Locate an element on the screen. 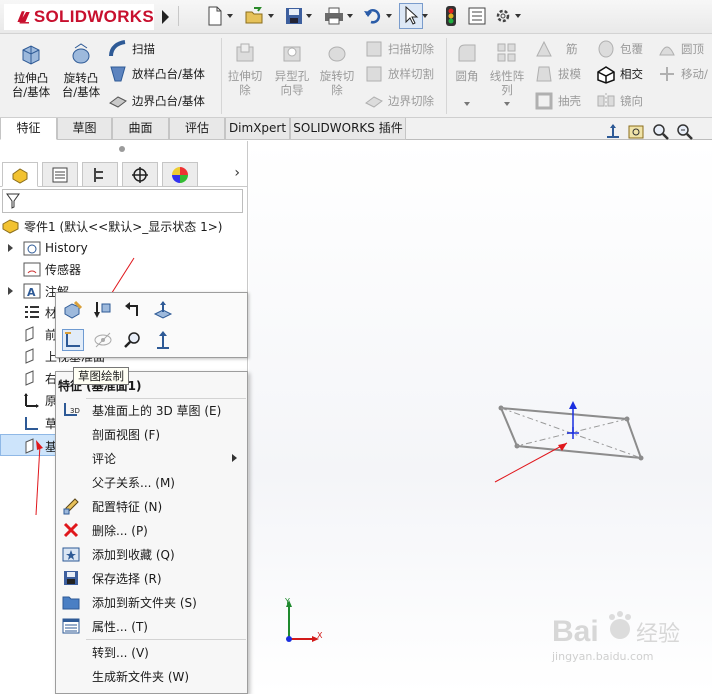 Image resolution: width=712 pixels, height=694 pixels. zoom-to-selection-button is located at coordinates (133, 340).